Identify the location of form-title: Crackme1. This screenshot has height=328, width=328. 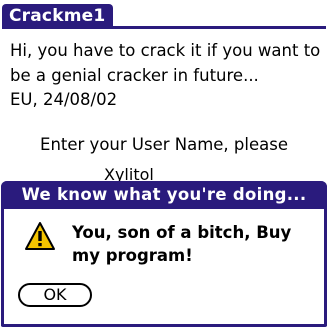
(58, 16).